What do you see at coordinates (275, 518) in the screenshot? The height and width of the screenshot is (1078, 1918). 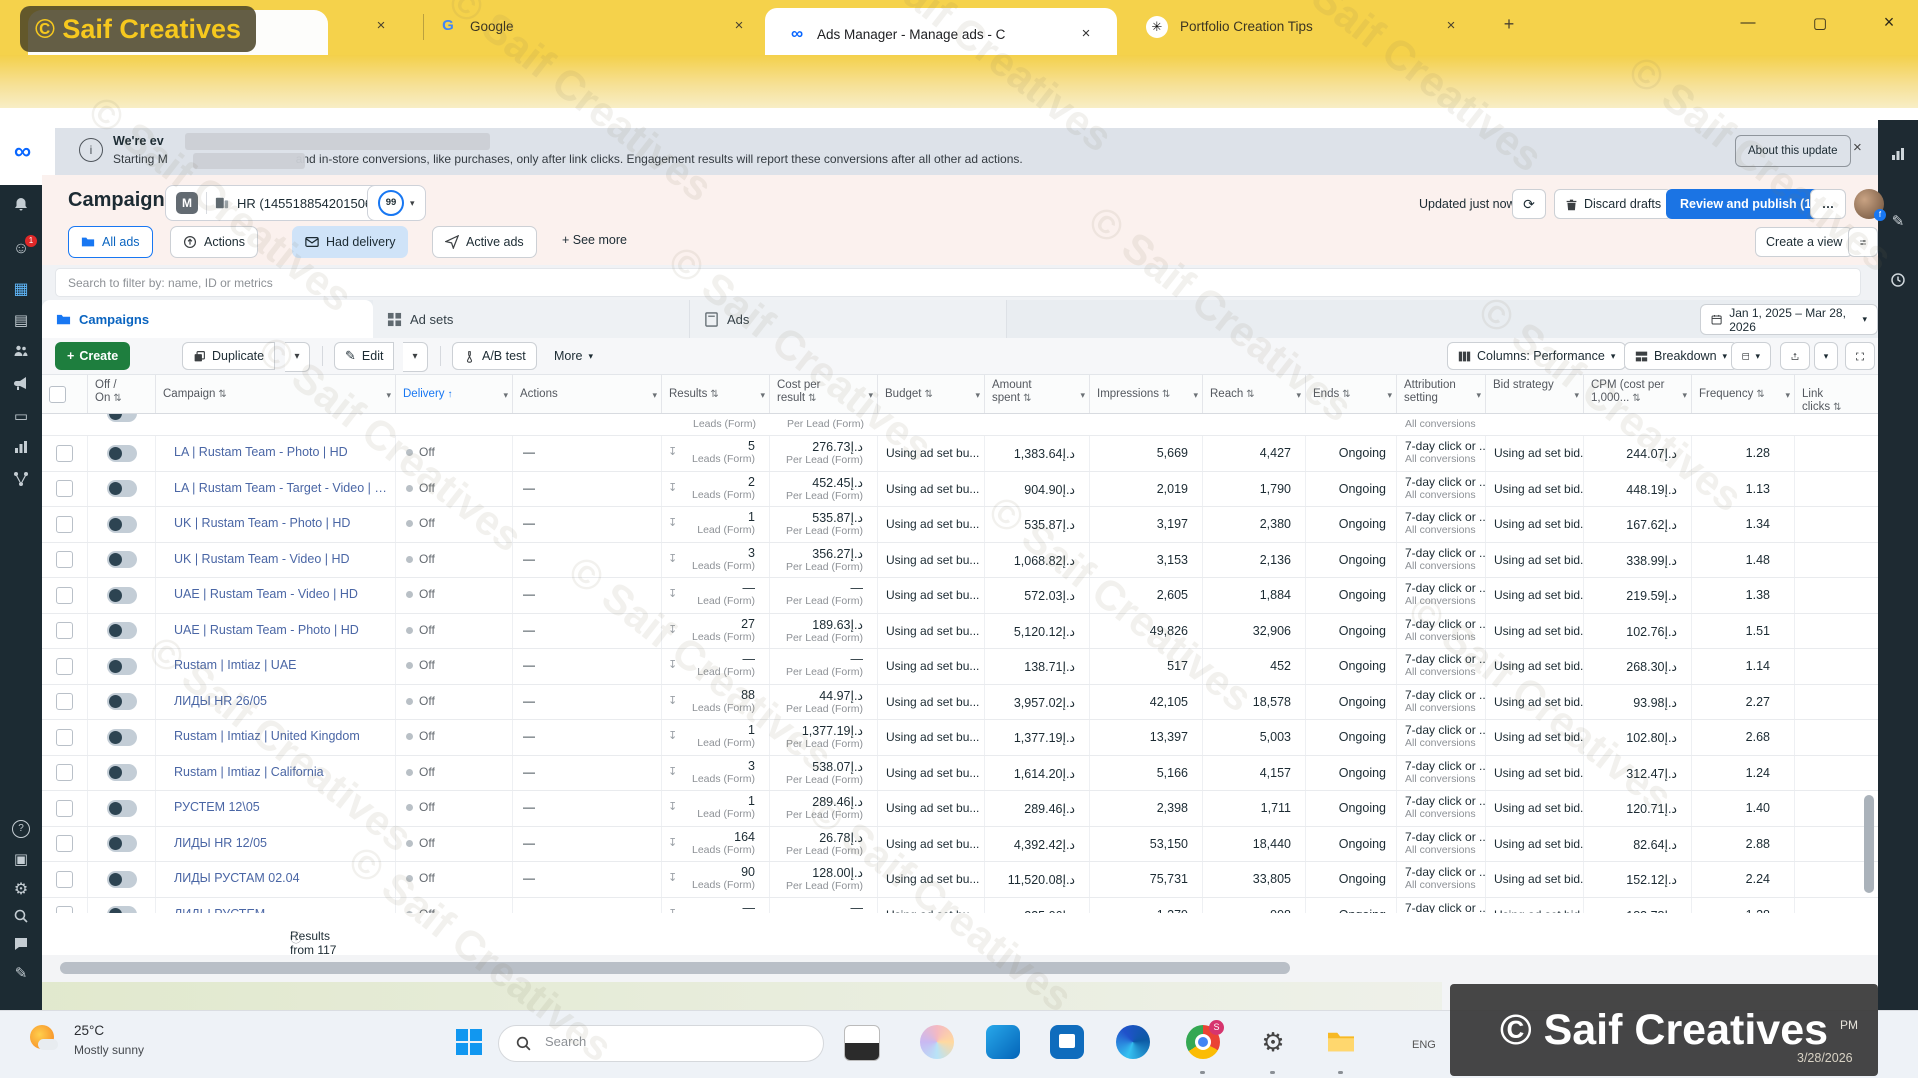 I see `campaign-name-link: UK | Rustam Team - Photo | HD` at bounding box center [275, 518].